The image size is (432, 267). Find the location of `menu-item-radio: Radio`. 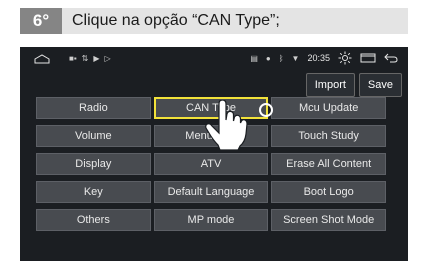

menu-item-radio: Radio is located at coordinates (93, 108).